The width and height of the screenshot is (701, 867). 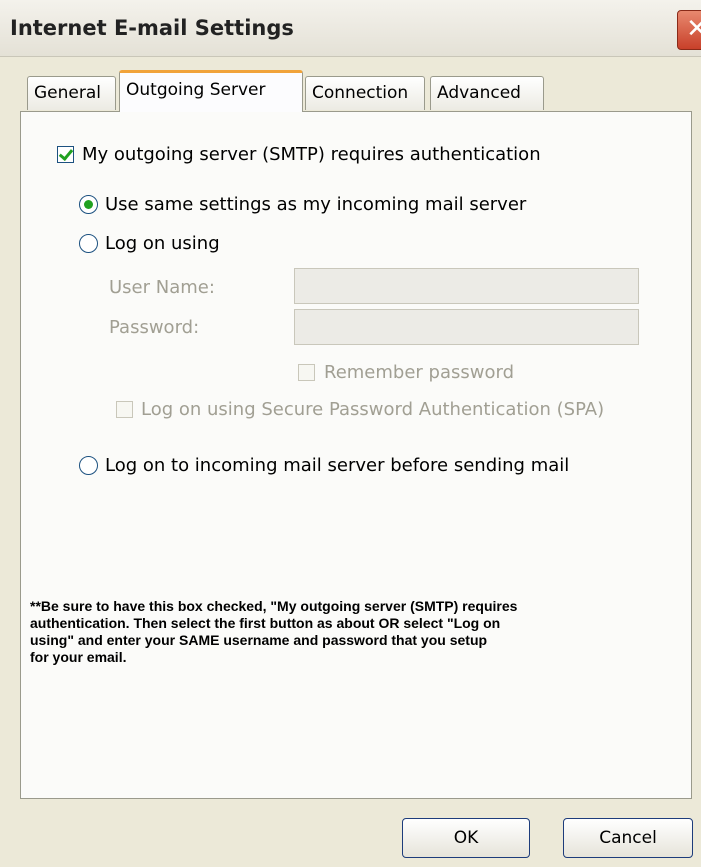 What do you see at coordinates (211, 91) in the screenshot?
I see `tab-outgoing-server: Outgoing Server` at bounding box center [211, 91].